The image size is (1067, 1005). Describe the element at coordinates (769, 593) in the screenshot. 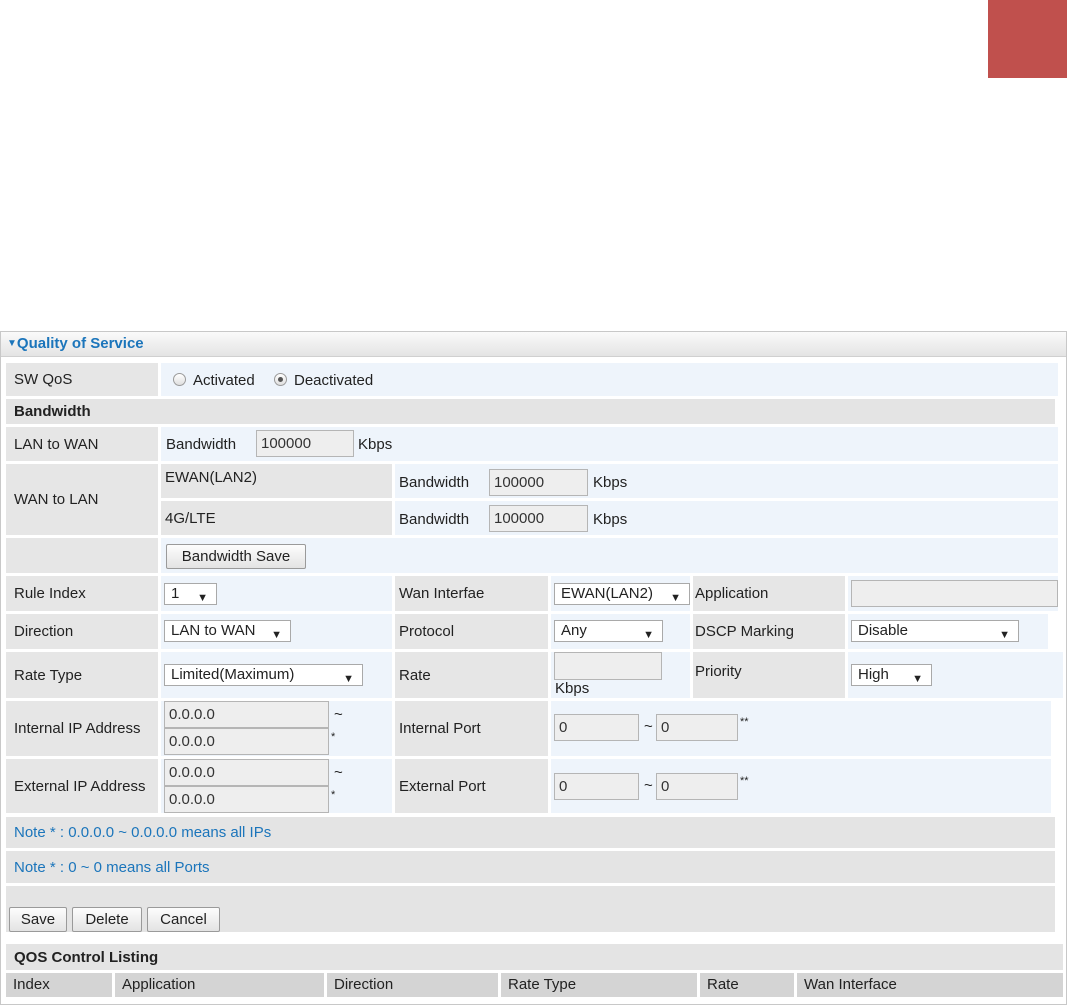

I see `application-label: Application` at that location.